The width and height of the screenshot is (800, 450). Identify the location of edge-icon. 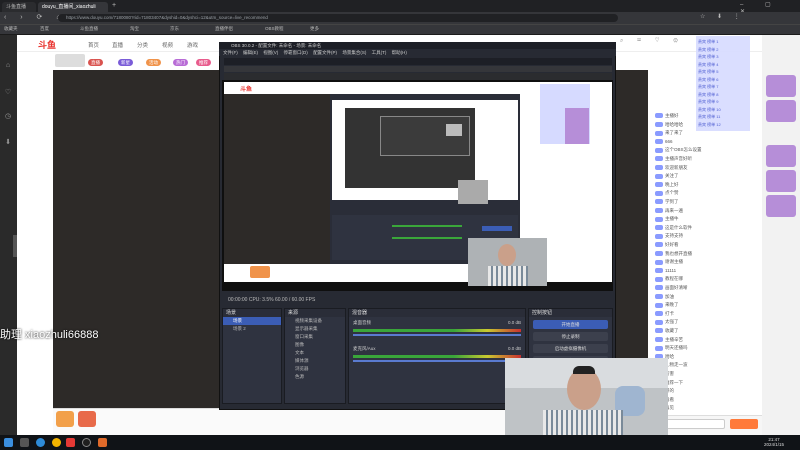
(40, 442).